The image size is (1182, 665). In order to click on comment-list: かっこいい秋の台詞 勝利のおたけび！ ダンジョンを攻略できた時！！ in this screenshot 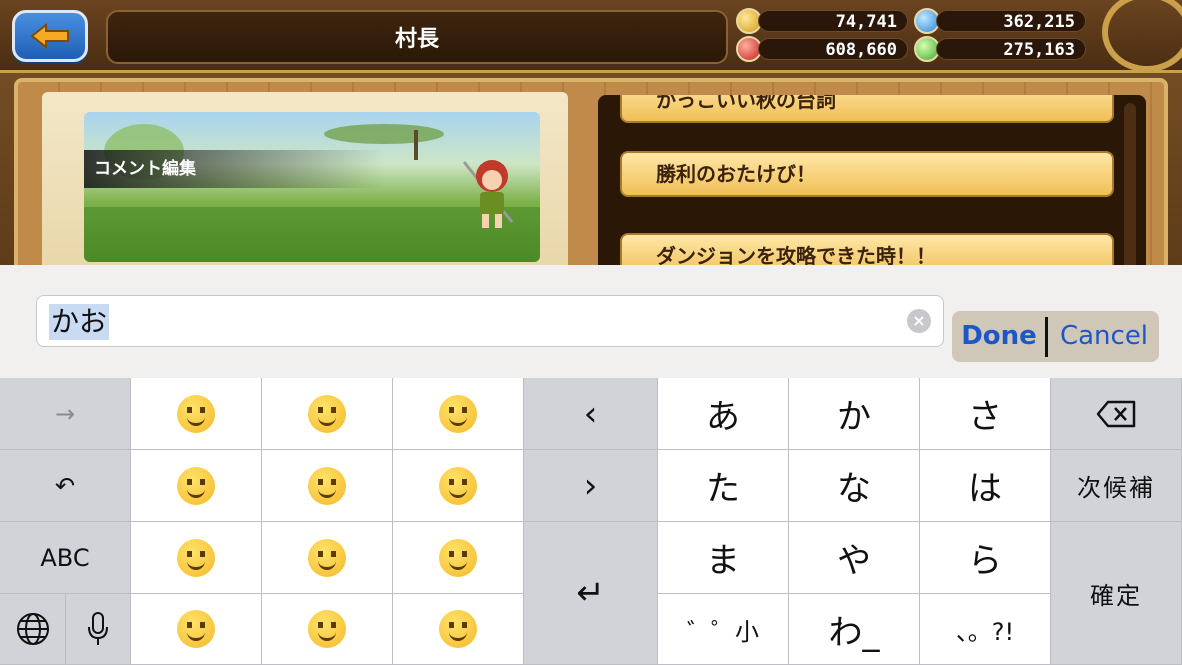, I will do `click(872, 180)`.